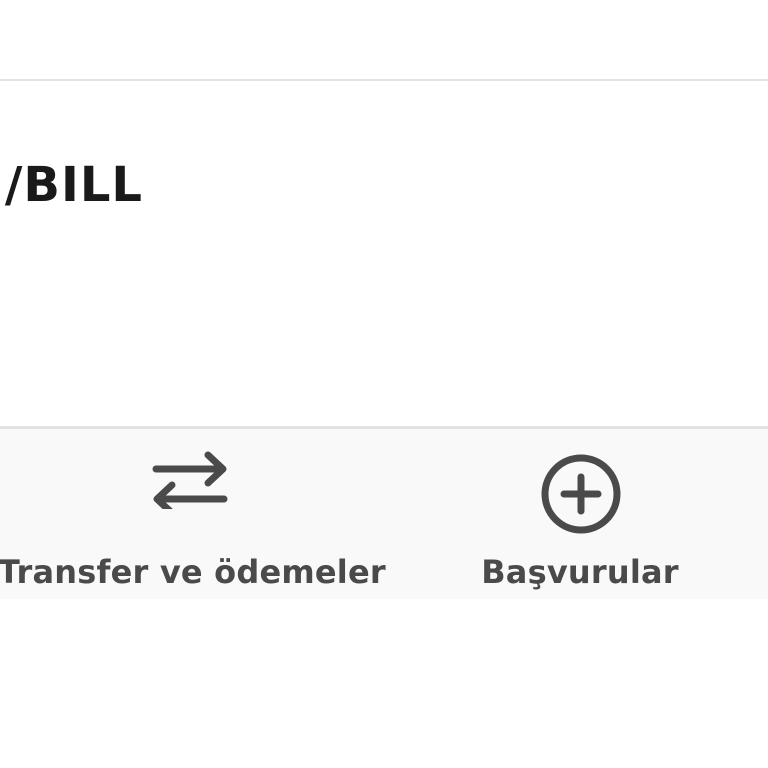 The height and width of the screenshot is (768, 768). Describe the element at coordinates (193, 514) in the screenshot. I see `nav-item-transfers-payments: Transfer ve ödemeler` at that location.